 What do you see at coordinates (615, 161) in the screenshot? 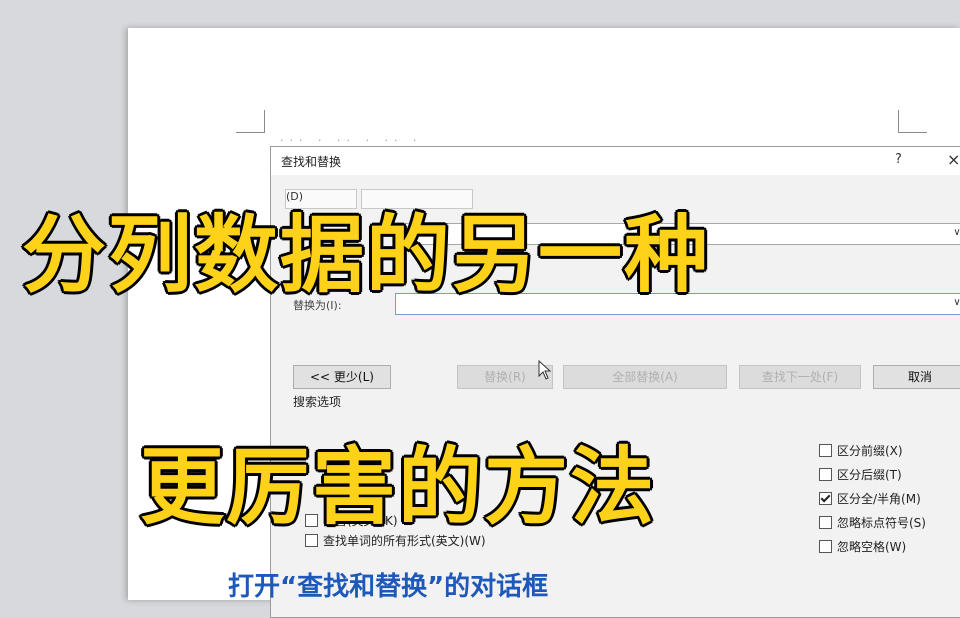
I see `dialog-titlebar: 查找和替换 ? ×` at bounding box center [615, 161].